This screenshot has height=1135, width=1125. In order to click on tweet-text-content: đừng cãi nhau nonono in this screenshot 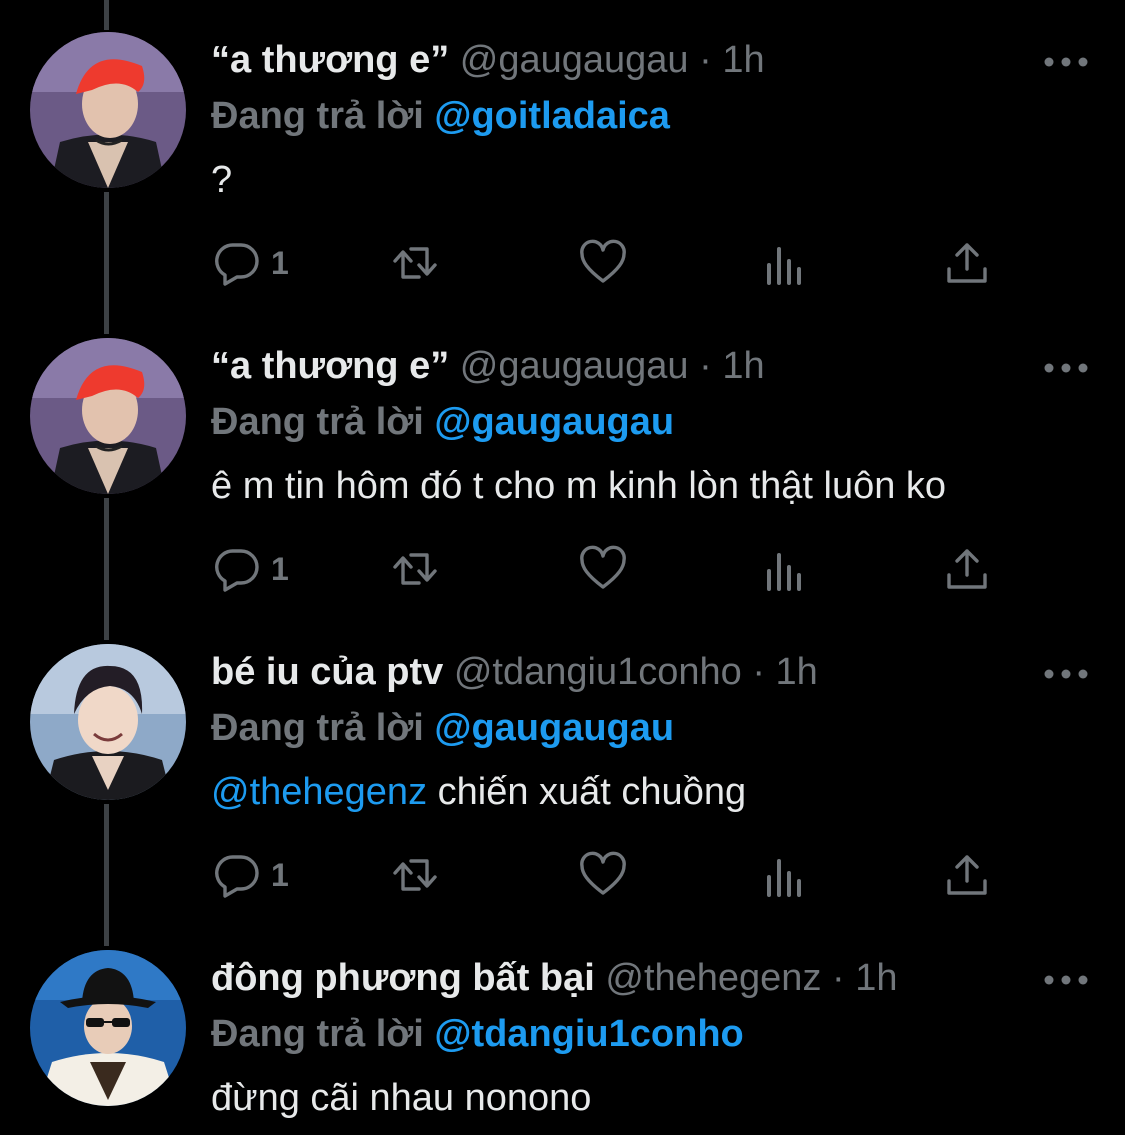, I will do `click(401, 1098)`.